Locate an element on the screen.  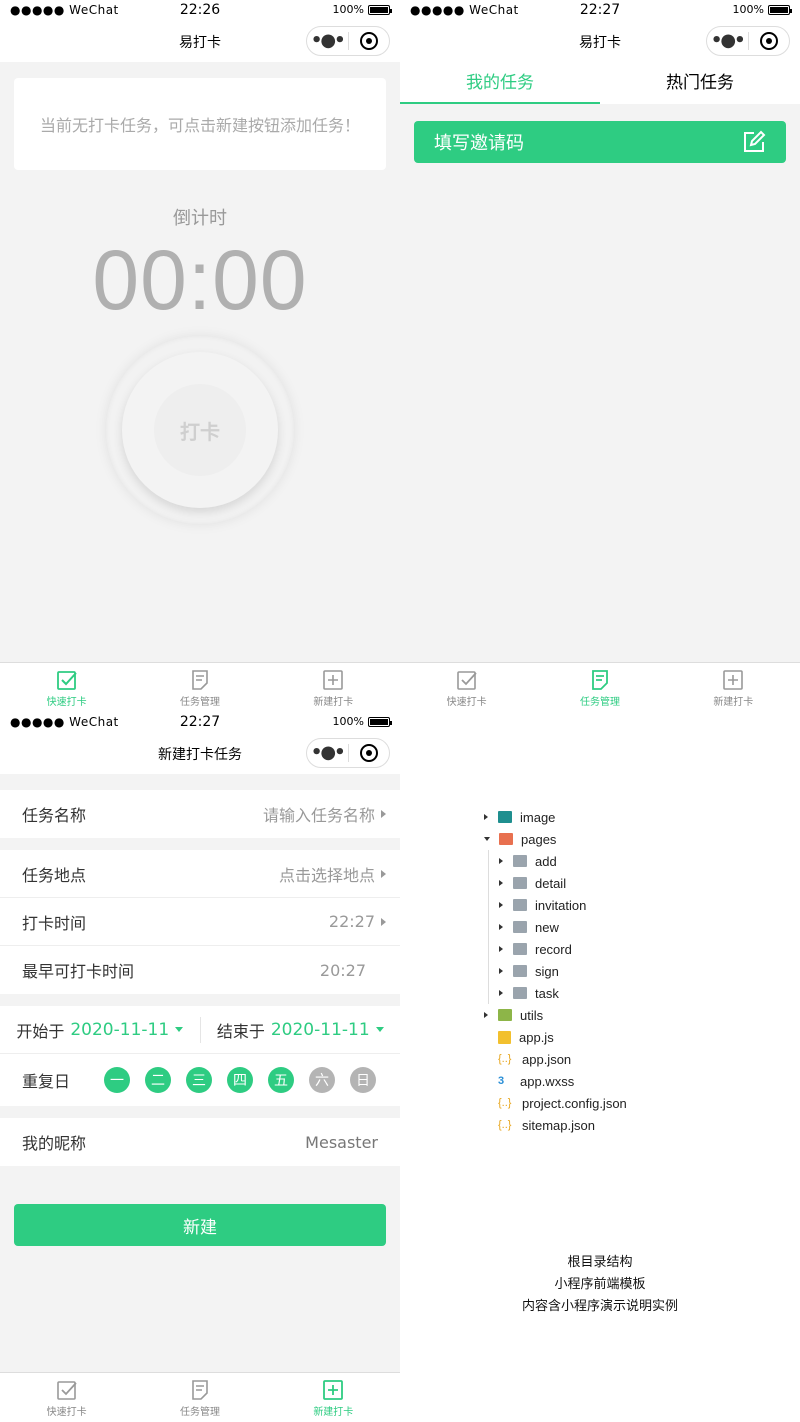
create-button: 新建 is located at coordinates (200, 1225).